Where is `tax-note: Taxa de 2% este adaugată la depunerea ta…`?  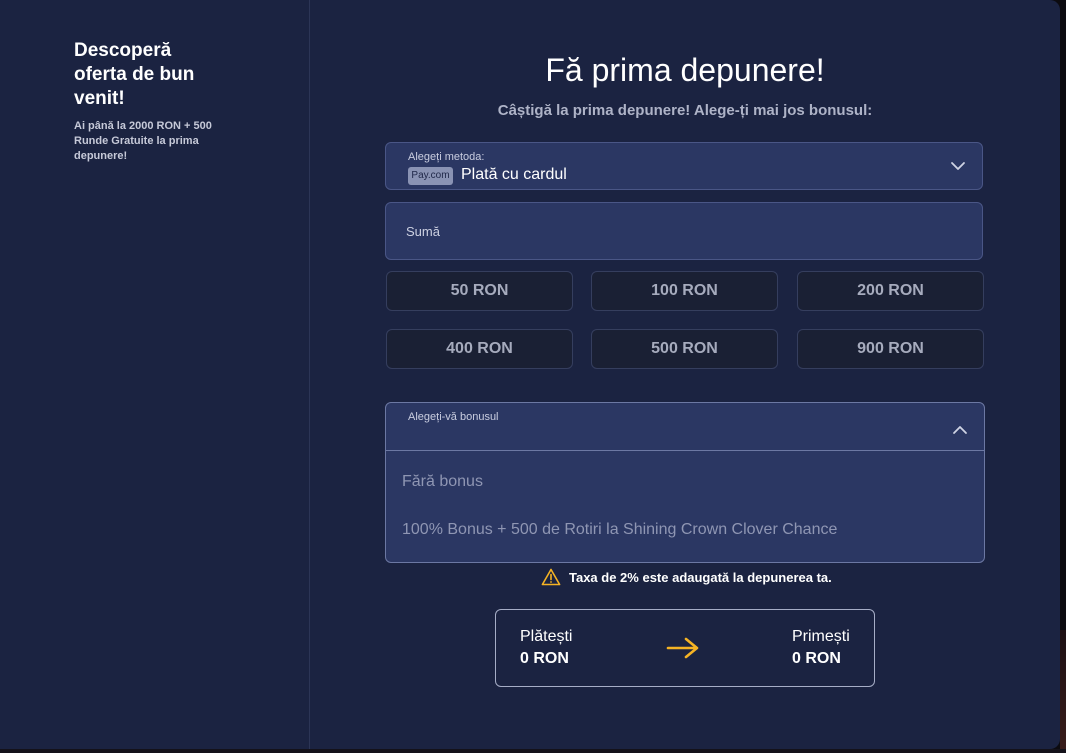
tax-note: Taxa de 2% este adaugată la depunerea ta… is located at coordinates (686, 577).